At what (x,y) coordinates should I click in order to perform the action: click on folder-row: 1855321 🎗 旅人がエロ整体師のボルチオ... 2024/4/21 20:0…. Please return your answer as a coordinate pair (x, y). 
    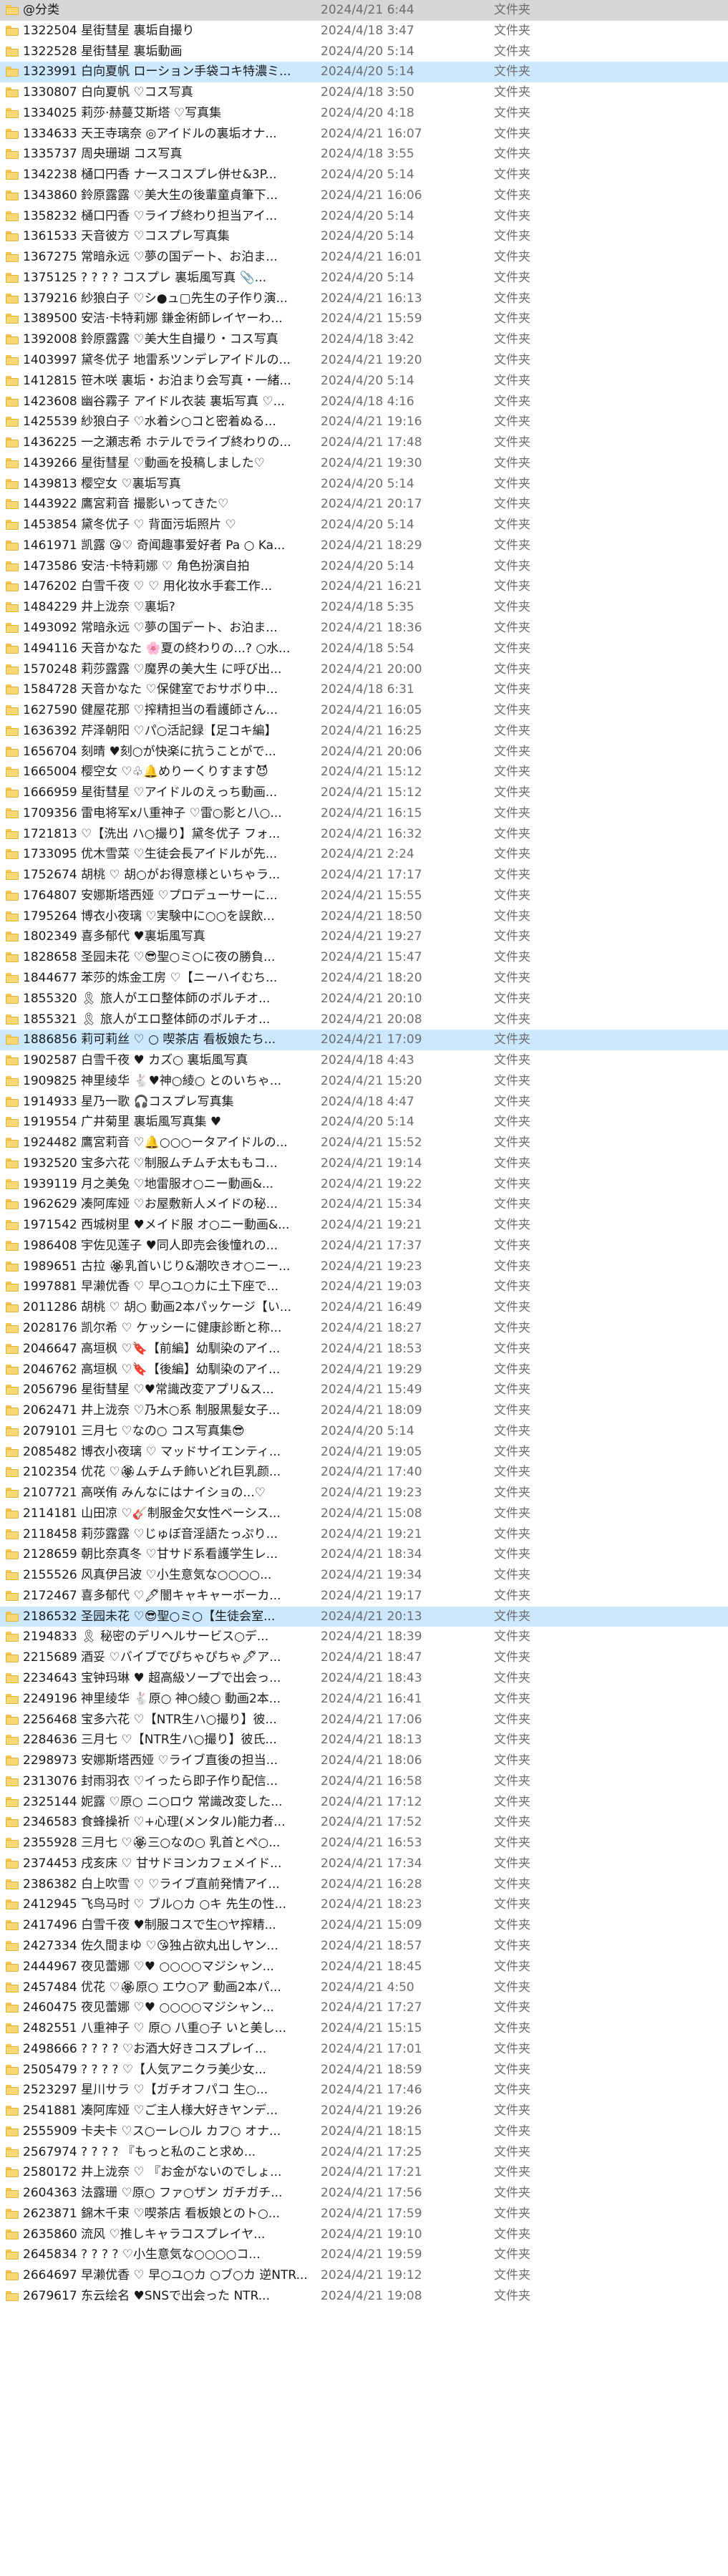
    Looking at the image, I should click on (364, 1020).